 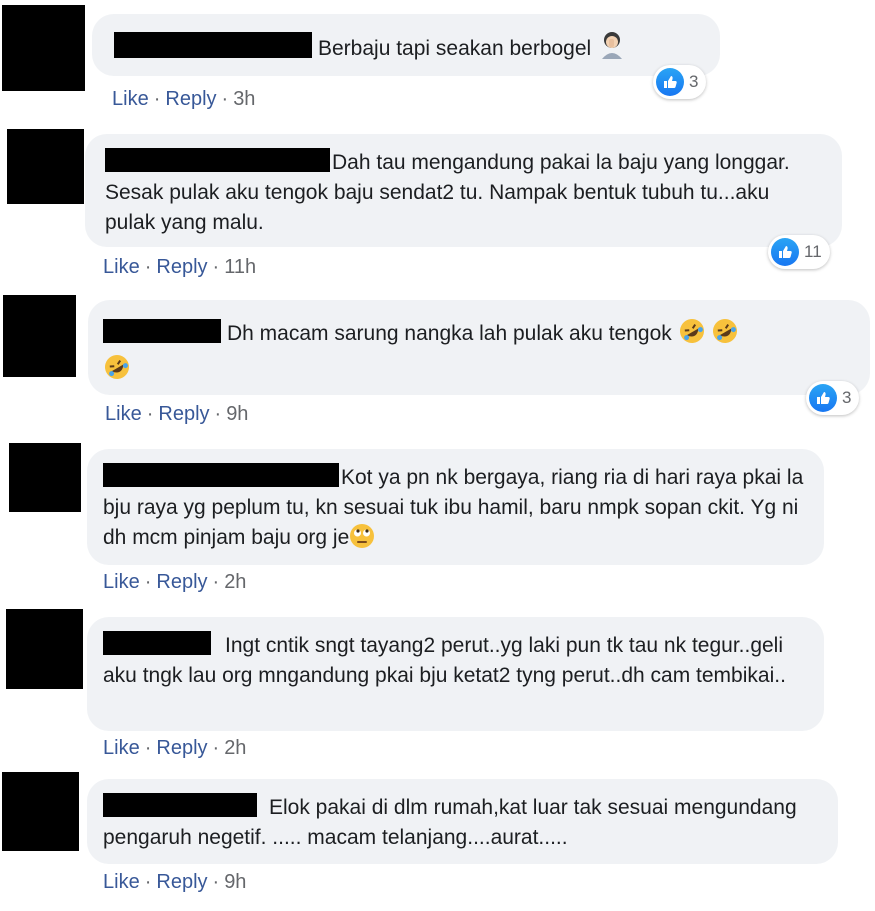 I want to click on woman-facepalming-icon, so click(x=612, y=45).